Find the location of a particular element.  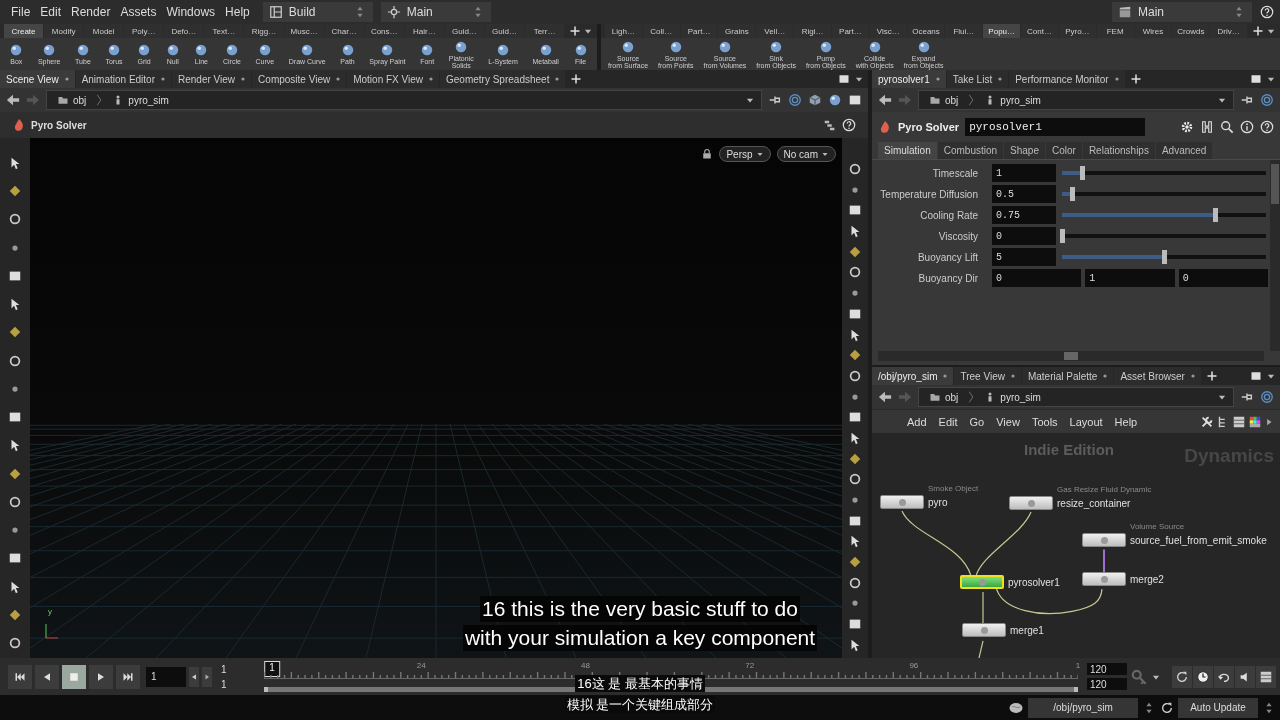

pane-tab: Composite View is located at coordinates (299, 79).